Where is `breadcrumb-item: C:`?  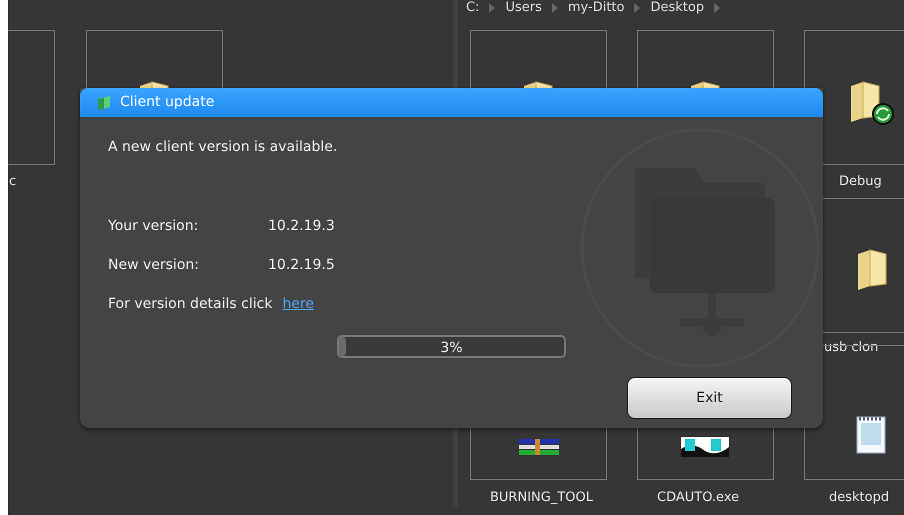 breadcrumb-item: C: is located at coordinates (473, 8).